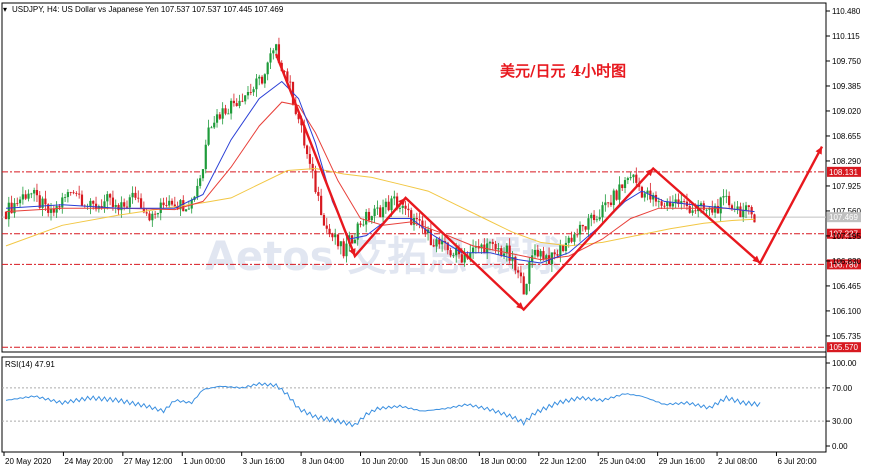 The height and width of the screenshot is (470, 870). What do you see at coordinates (385, 461) in the screenshot?
I see `time-tick-label: 10 Jun 20:00` at bounding box center [385, 461].